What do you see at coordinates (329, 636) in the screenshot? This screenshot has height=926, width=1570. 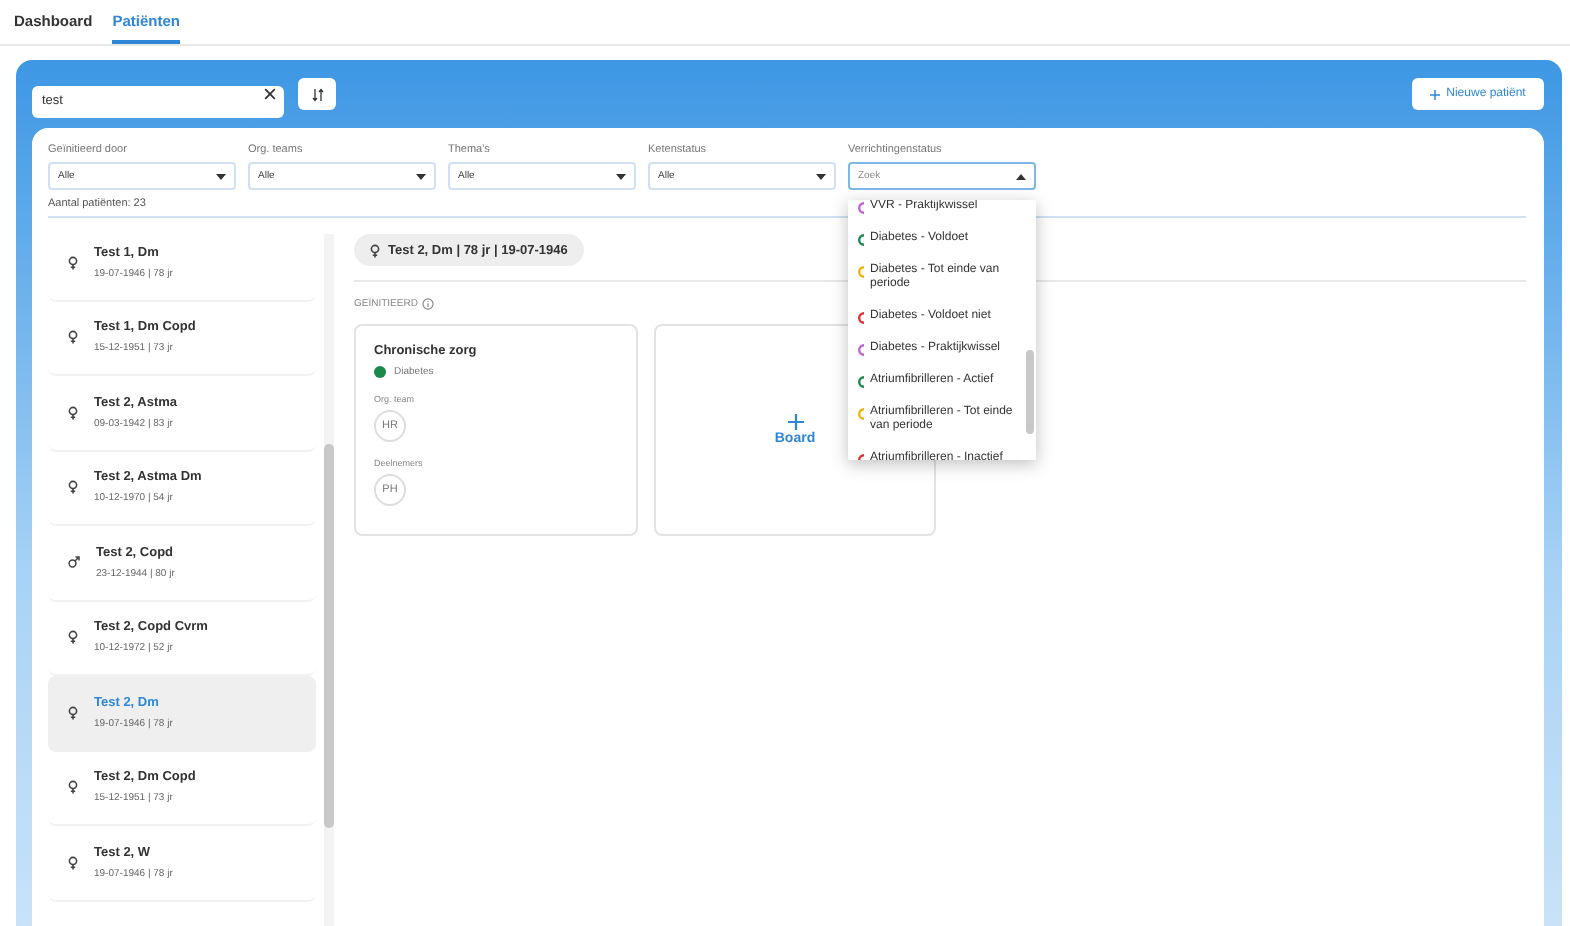 I see `scrollbar-thumb` at bounding box center [329, 636].